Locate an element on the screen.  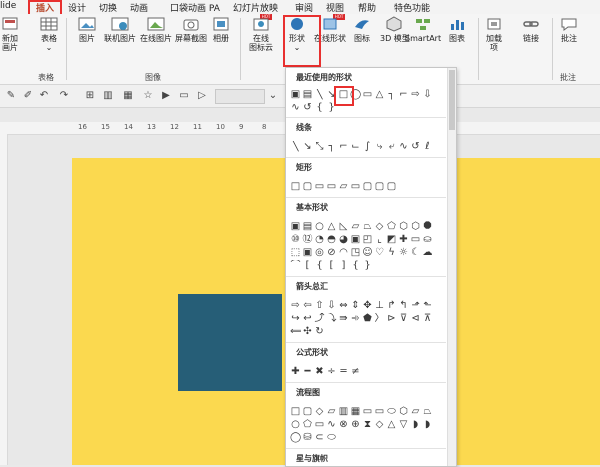
striped-arrow-icon: ⇛ is located at coordinates (343, 318).